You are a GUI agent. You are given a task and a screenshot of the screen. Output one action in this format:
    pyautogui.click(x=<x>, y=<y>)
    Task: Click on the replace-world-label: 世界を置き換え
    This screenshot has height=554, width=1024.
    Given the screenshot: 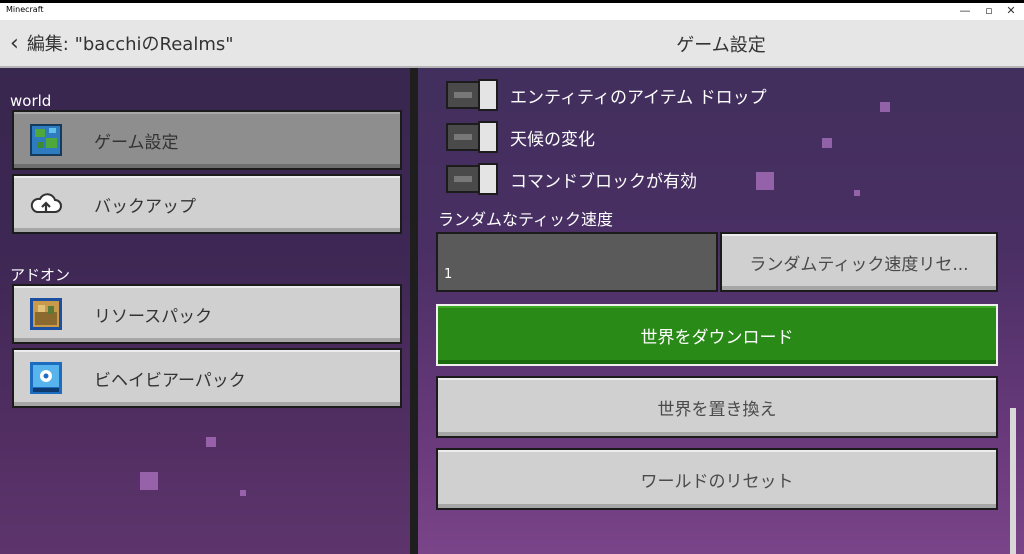 What is the action you would take?
    pyautogui.click(x=717, y=409)
    